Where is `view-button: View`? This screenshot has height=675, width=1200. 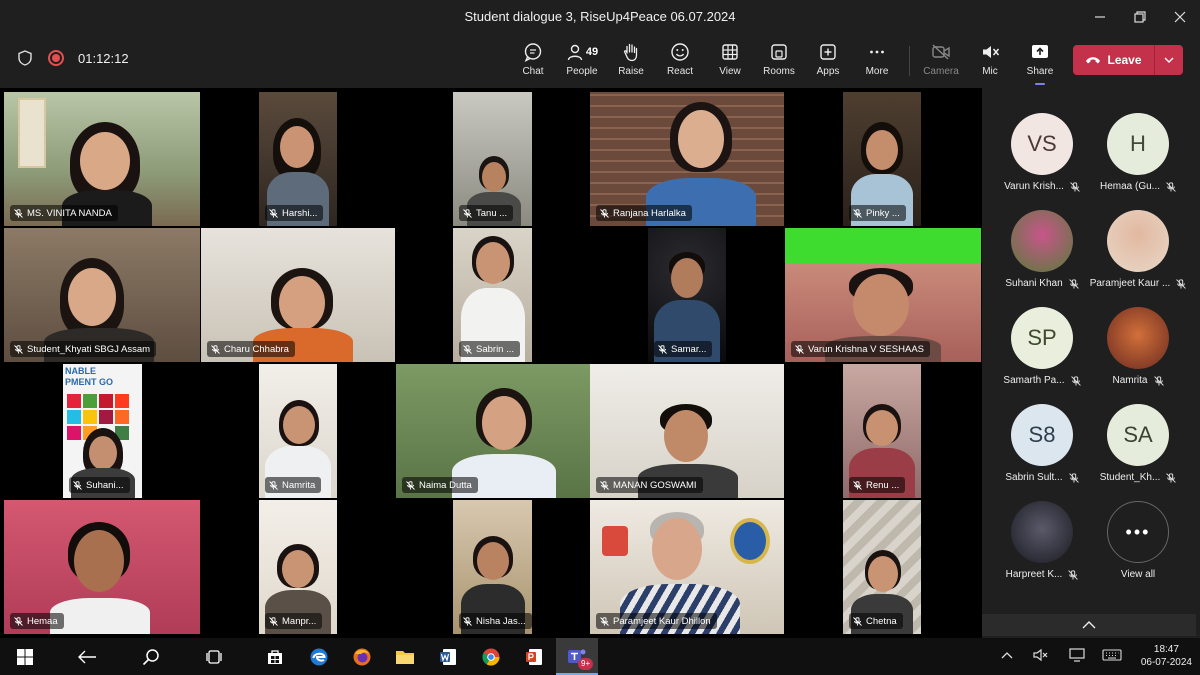 view-button: View is located at coordinates (730, 59).